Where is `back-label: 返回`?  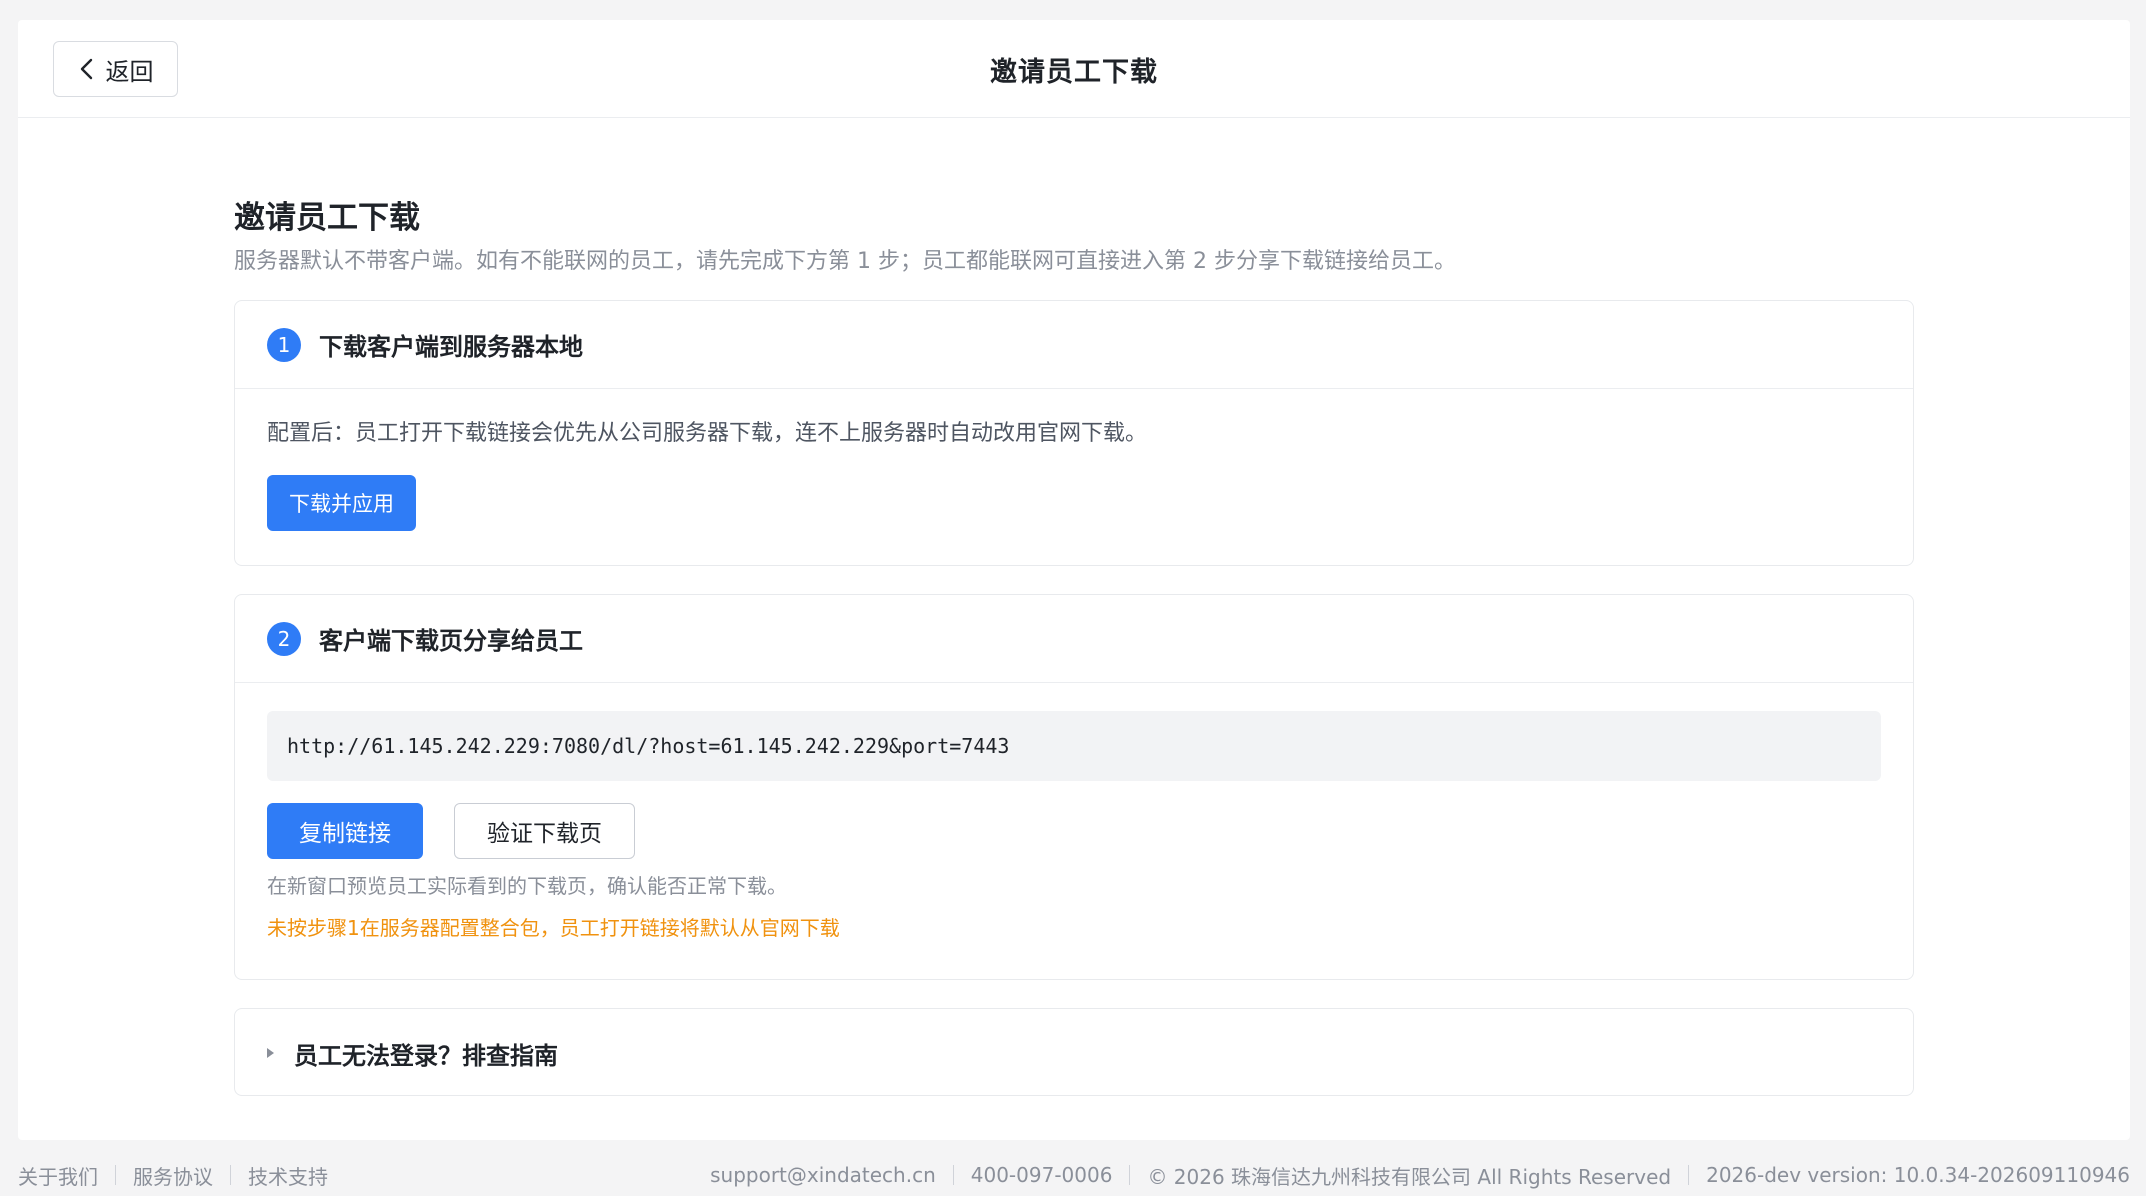
back-label: 返回 is located at coordinates (129, 72).